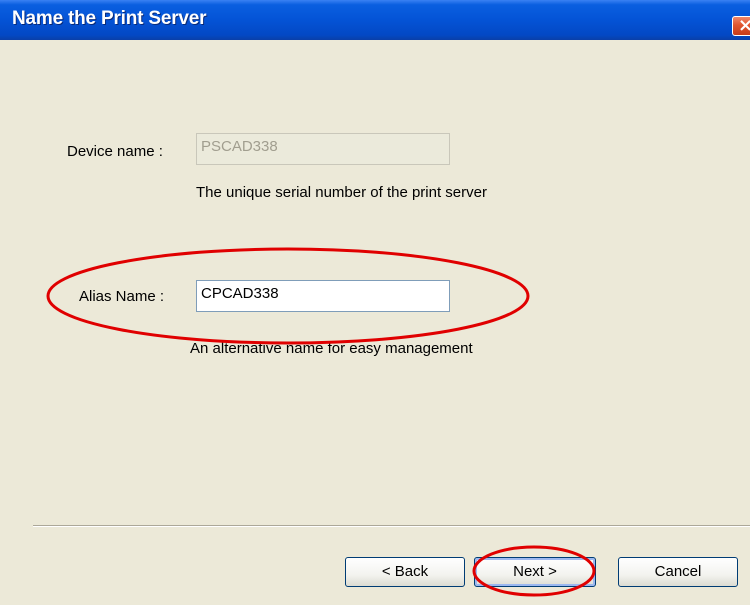 The width and height of the screenshot is (750, 605). I want to click on close-icon: ×, so click(744, 25).